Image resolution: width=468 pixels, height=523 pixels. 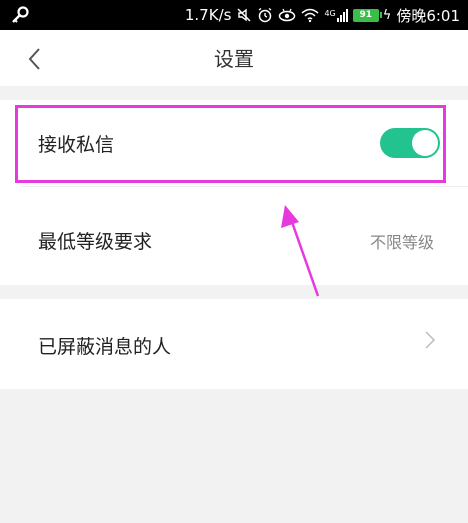 I want to click on signal-tag: 4G, so click(x=330, y=13).